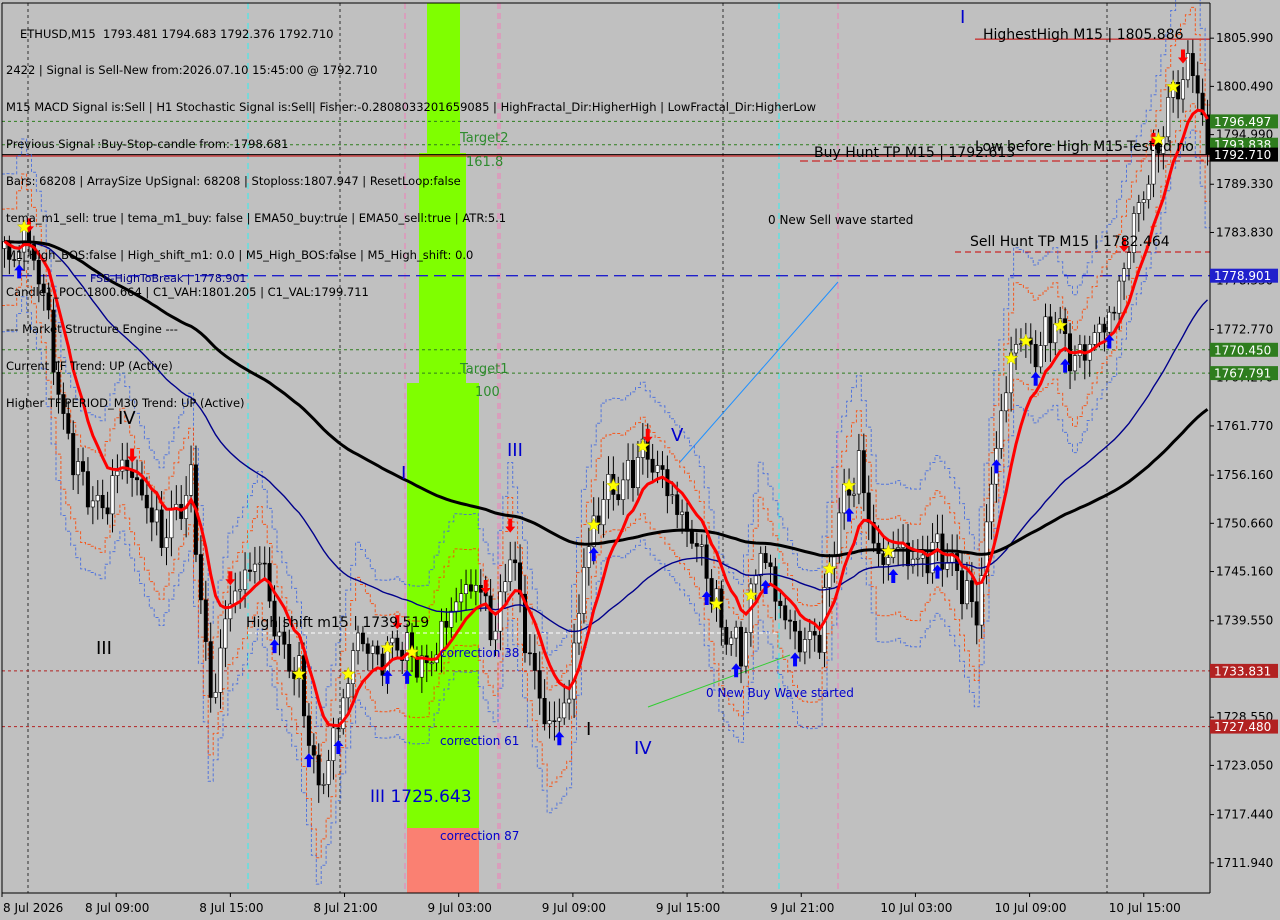 This screenshot has height=920, width=1280. What do you see at coordinates (460, 908) in the screenshot?
I see `time-tick-label: 9 Jul 03:00` at bounding box center [460, 908].